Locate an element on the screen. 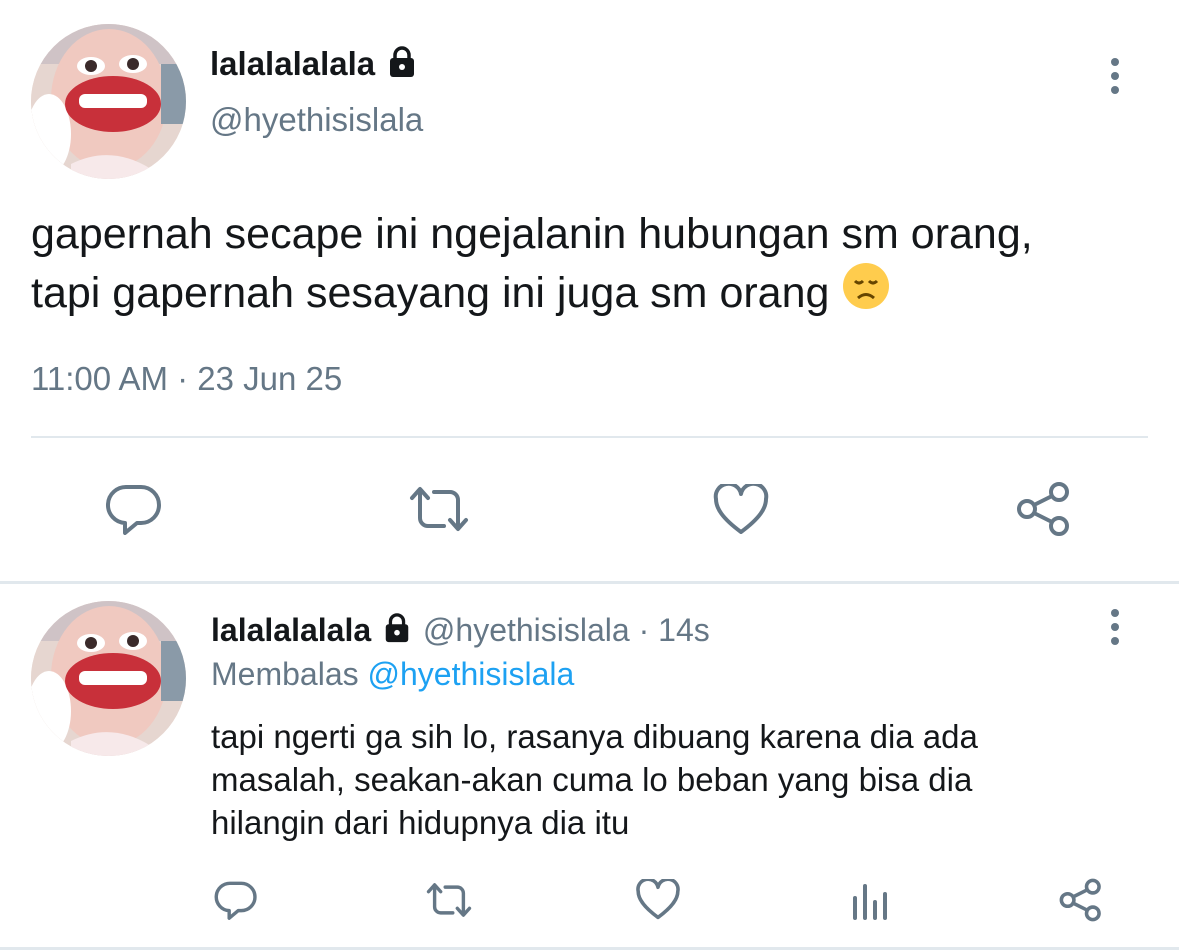 The image size is (1179, 951). reply-handle: @hyethisislala is located at coordinates (526, 630).